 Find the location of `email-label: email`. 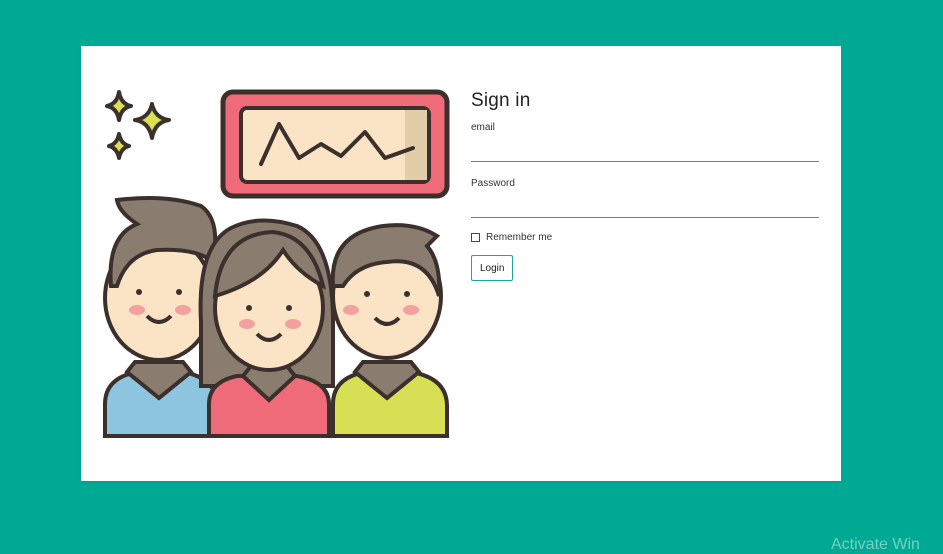

email-label: email is located at coordinates (483, 127).